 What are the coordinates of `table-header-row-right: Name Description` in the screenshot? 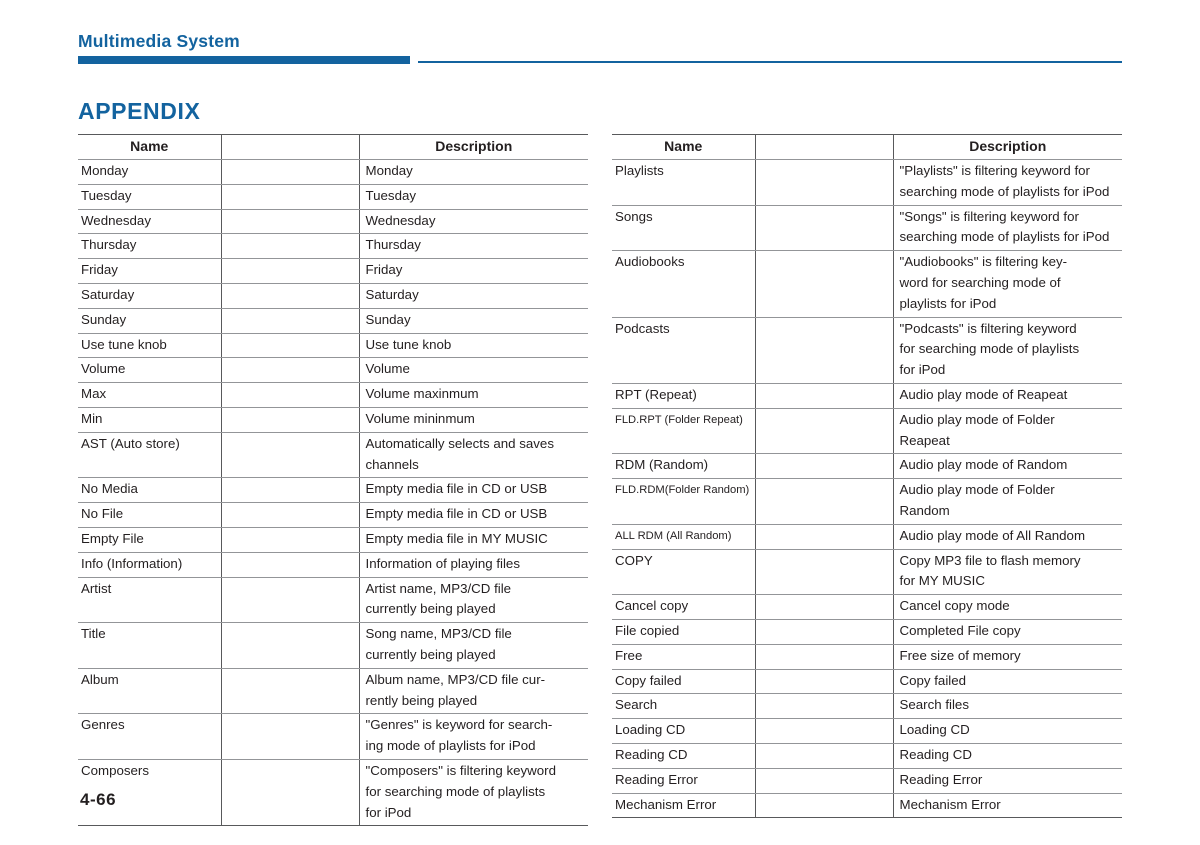 It's located at (867, 147).